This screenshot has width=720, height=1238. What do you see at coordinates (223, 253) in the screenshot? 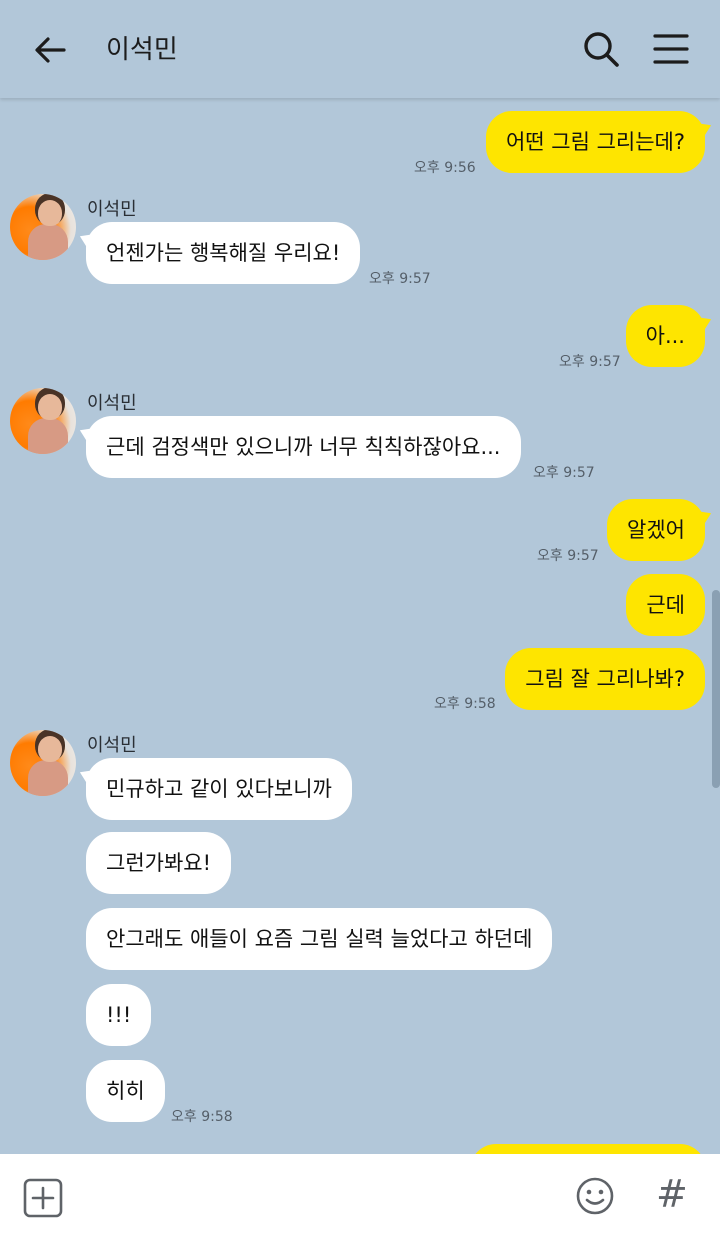
I see `their-message-bubble: 언젠가는 행복해질 우리요!` at bounding box center [223, 253].